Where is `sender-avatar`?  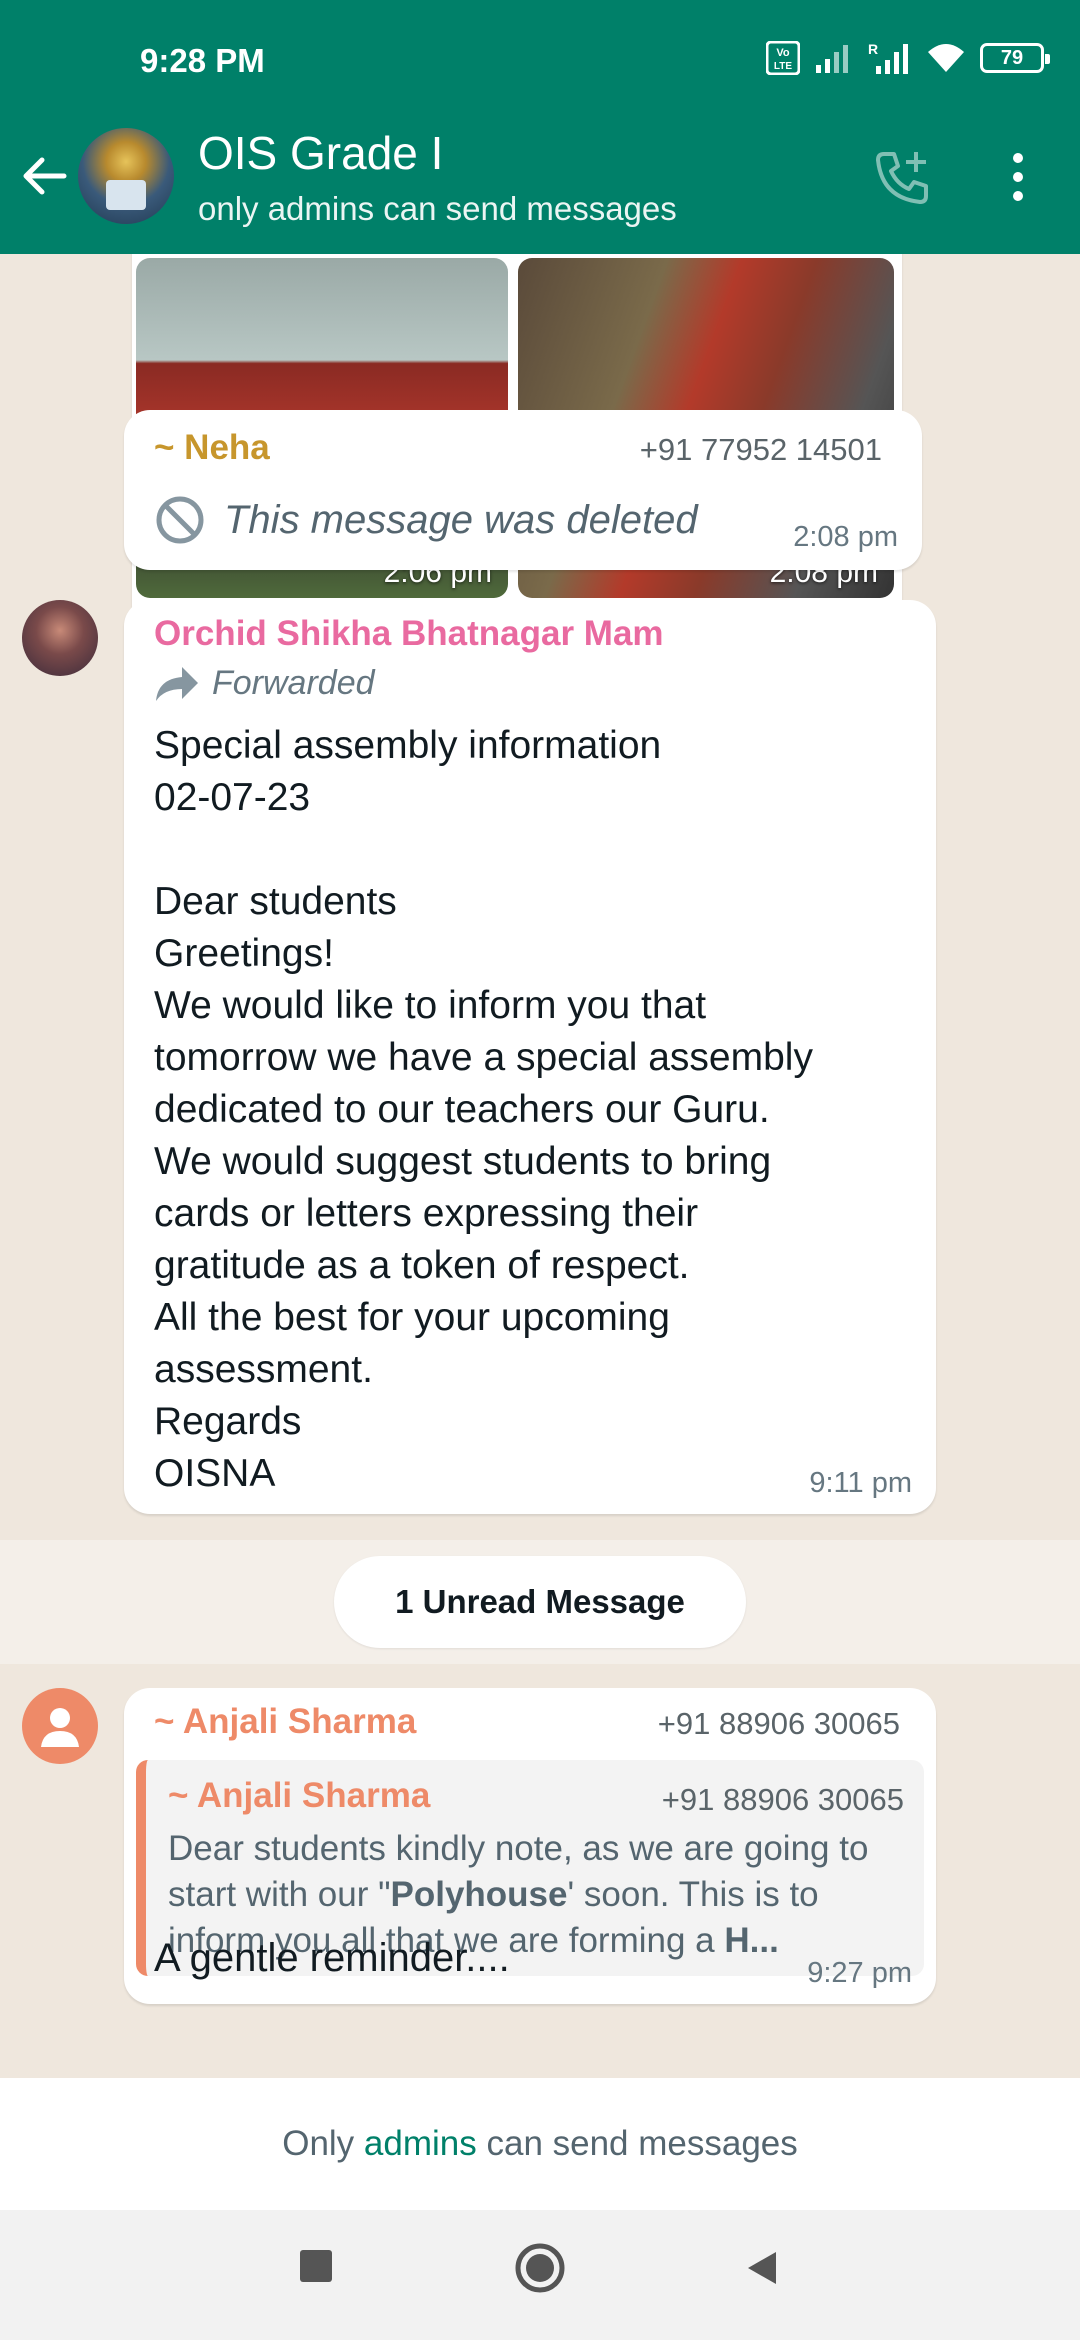 sender-avatar is located at coordinates (60, 638).